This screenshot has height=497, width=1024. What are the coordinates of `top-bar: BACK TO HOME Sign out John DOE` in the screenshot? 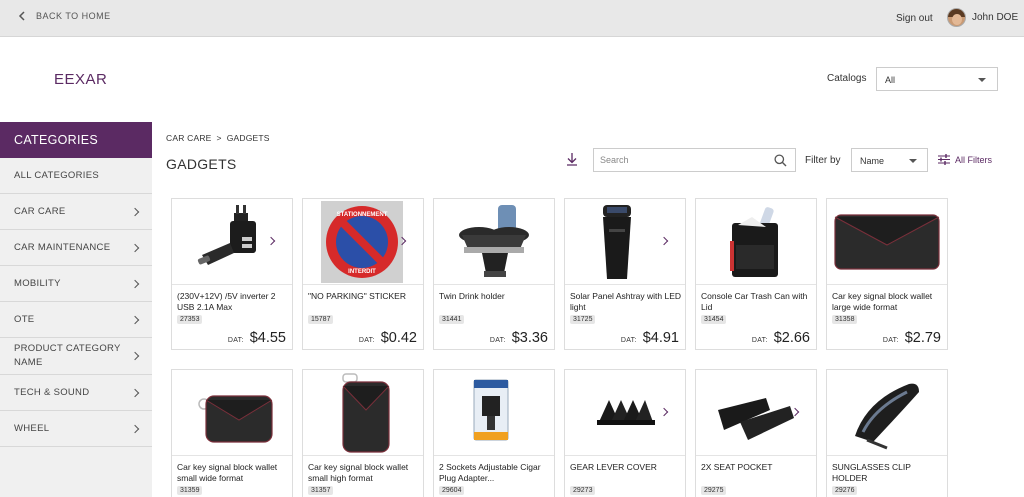 It's located at (512, 18).